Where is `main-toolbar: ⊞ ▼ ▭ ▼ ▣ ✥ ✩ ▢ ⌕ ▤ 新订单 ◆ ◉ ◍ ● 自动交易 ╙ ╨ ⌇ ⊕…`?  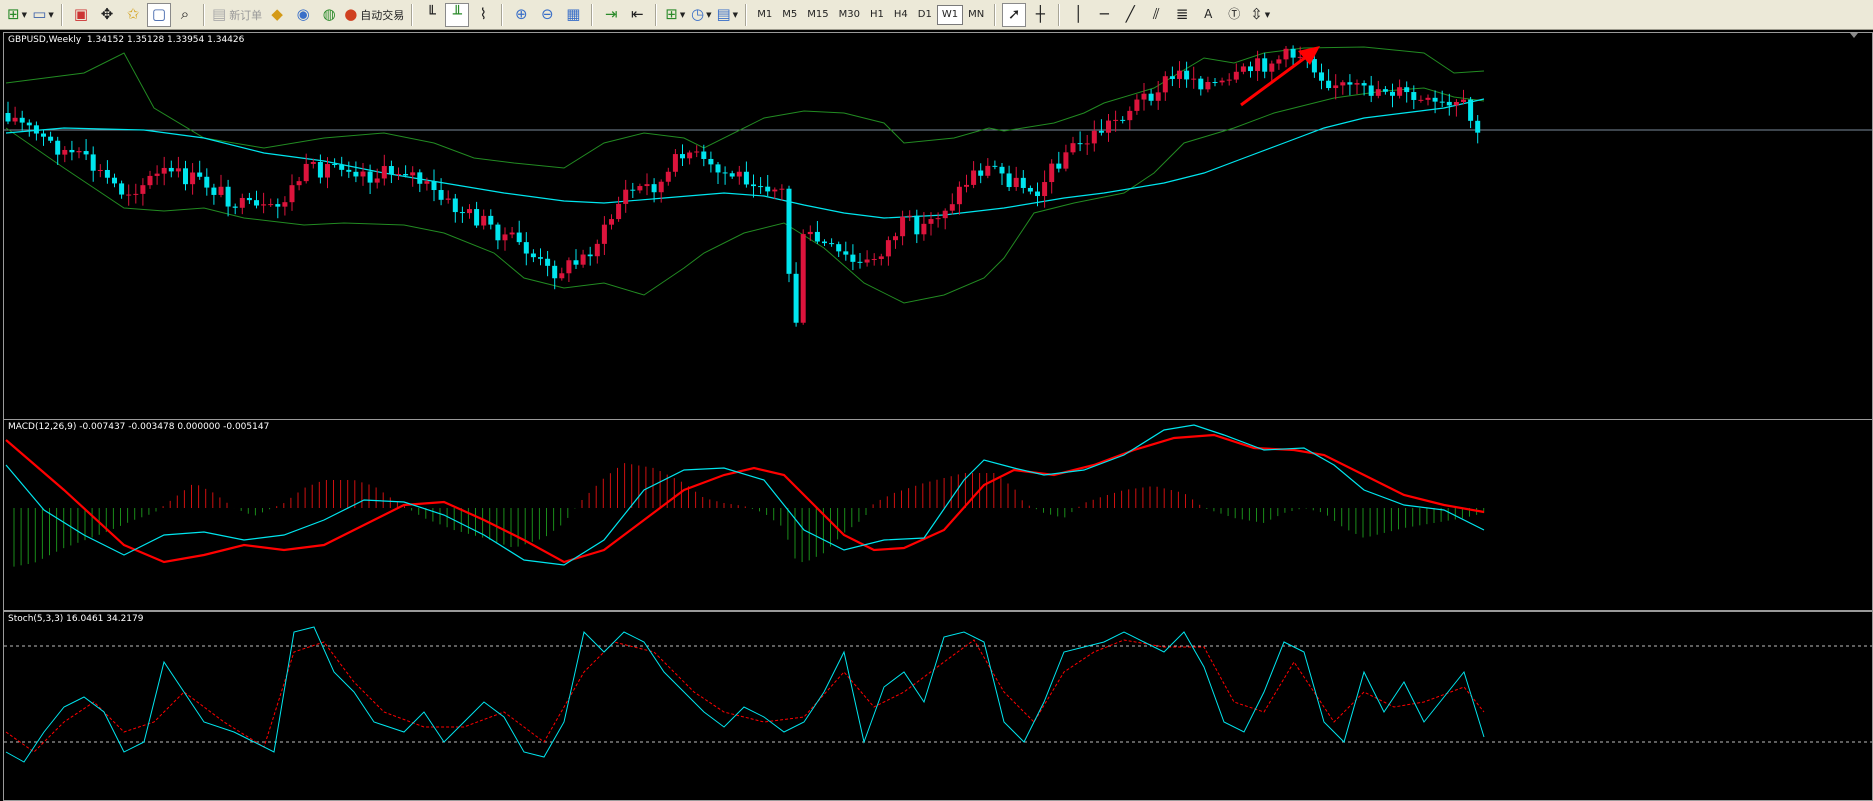
main-toolbar: ⊞ ▼ ▭ ▼ ▣ ✥ ✩ ▢ ⌕ ▤ 新订单 ◆ ◉ ◍ ● 自动交易 ╙ ╨ ⌇ ⊕… is located at coordinates (936, 15).